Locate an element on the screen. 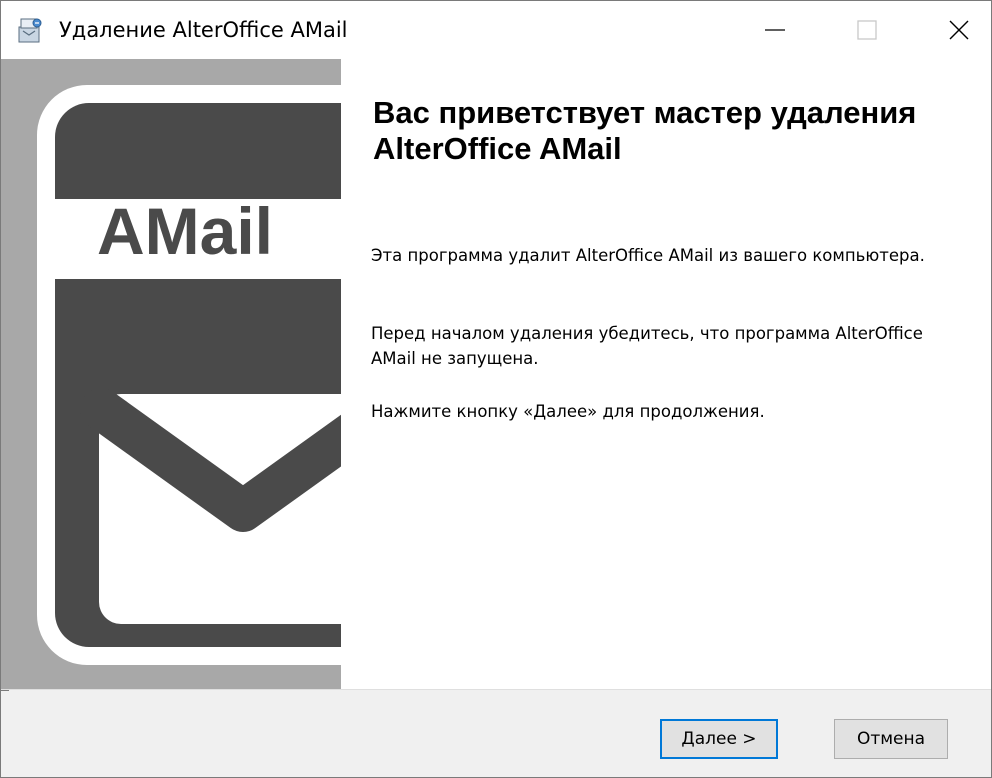 The width and height of the screenshot is (992, 778). footer-divider is located at coordinates (5, 690).